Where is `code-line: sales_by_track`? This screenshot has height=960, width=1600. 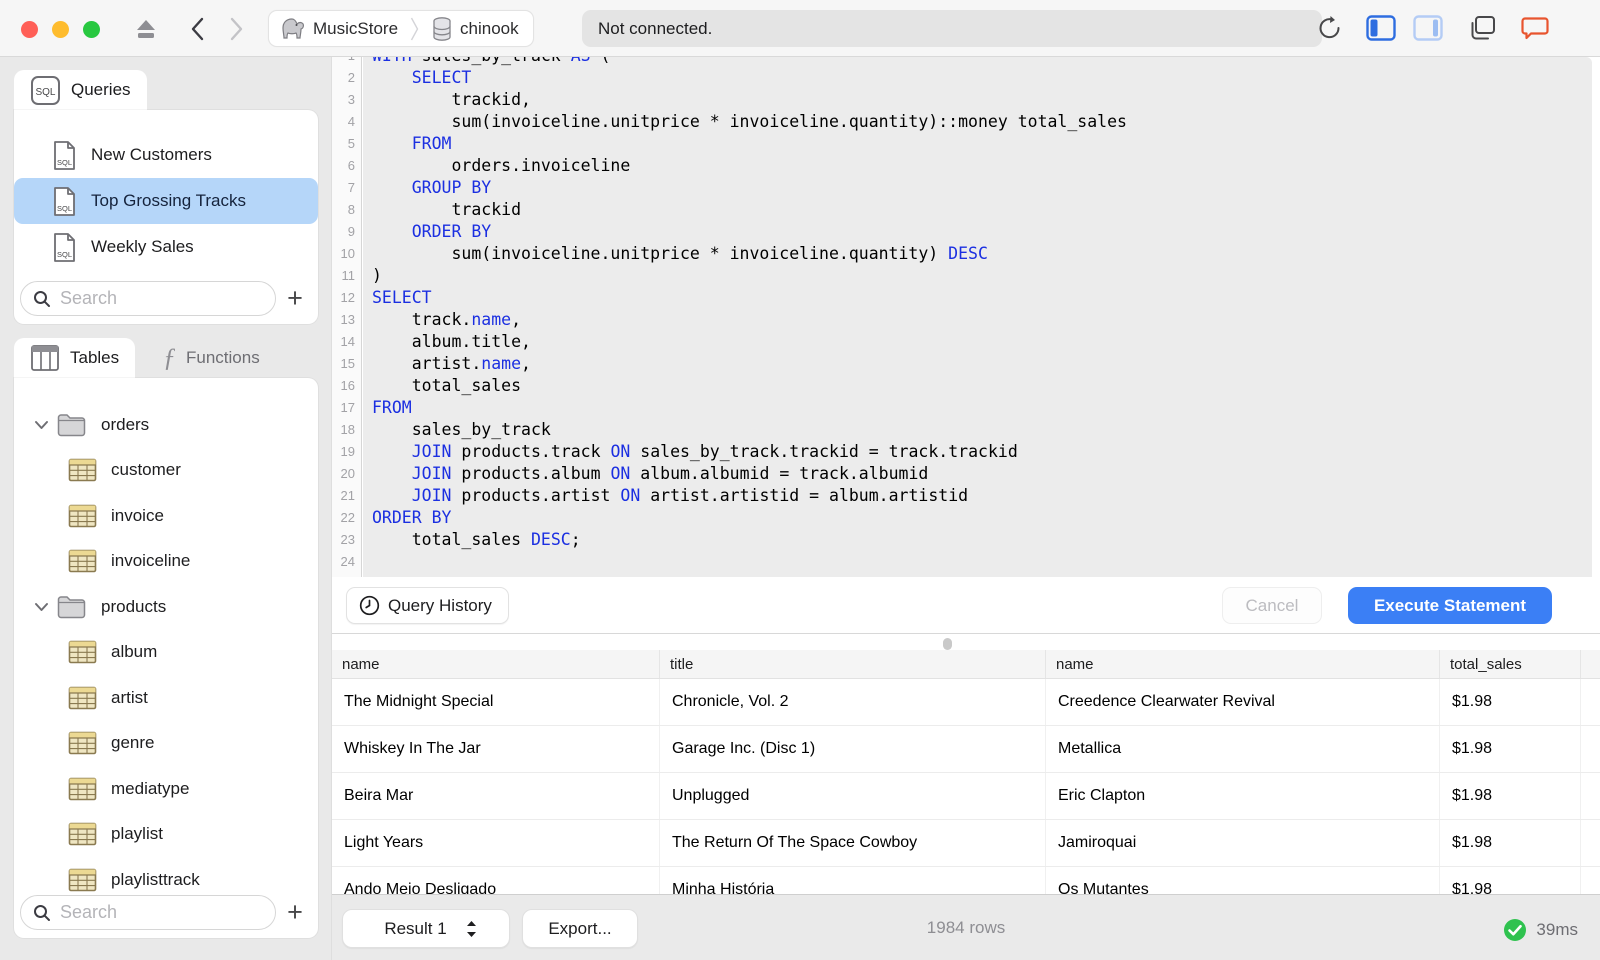 code-line: sales_by_track is located at coordinates (749, 430).